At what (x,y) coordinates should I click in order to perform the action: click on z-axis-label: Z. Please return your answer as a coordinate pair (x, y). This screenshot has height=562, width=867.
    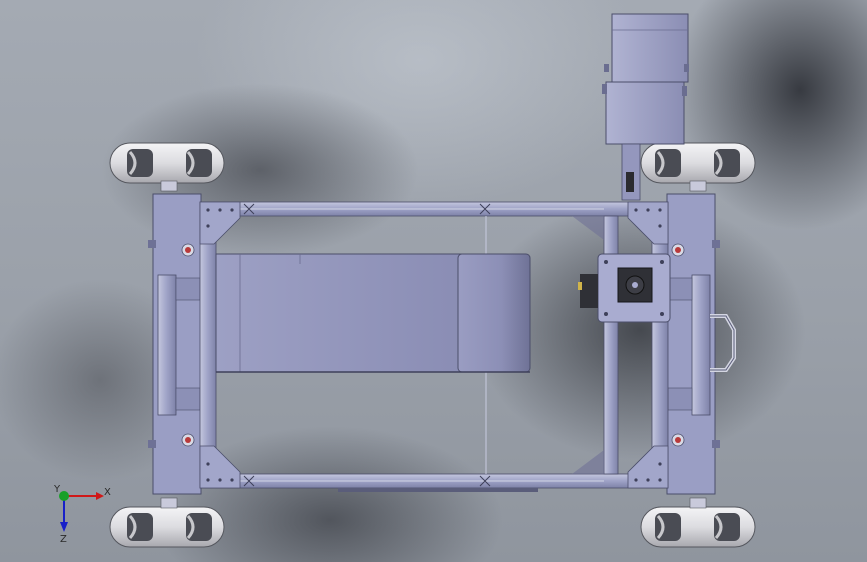
    Looking at the image, I should click on (63, 539).